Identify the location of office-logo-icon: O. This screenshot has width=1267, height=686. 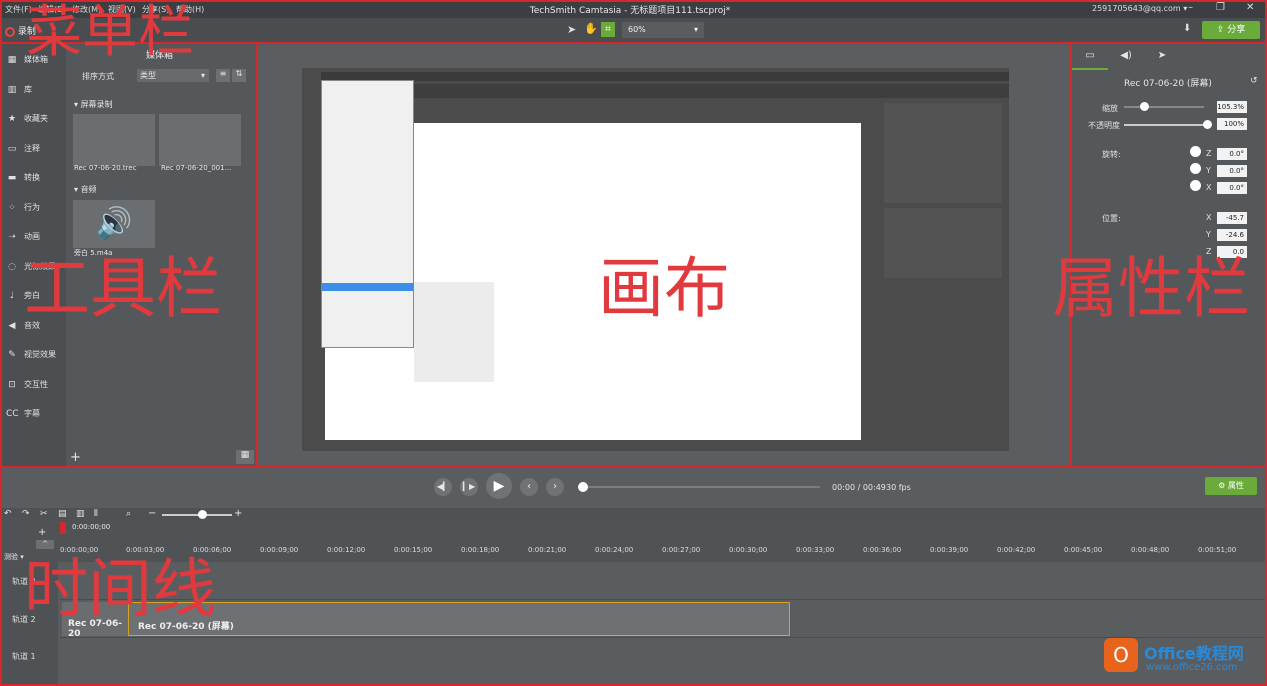
(1121, 655).